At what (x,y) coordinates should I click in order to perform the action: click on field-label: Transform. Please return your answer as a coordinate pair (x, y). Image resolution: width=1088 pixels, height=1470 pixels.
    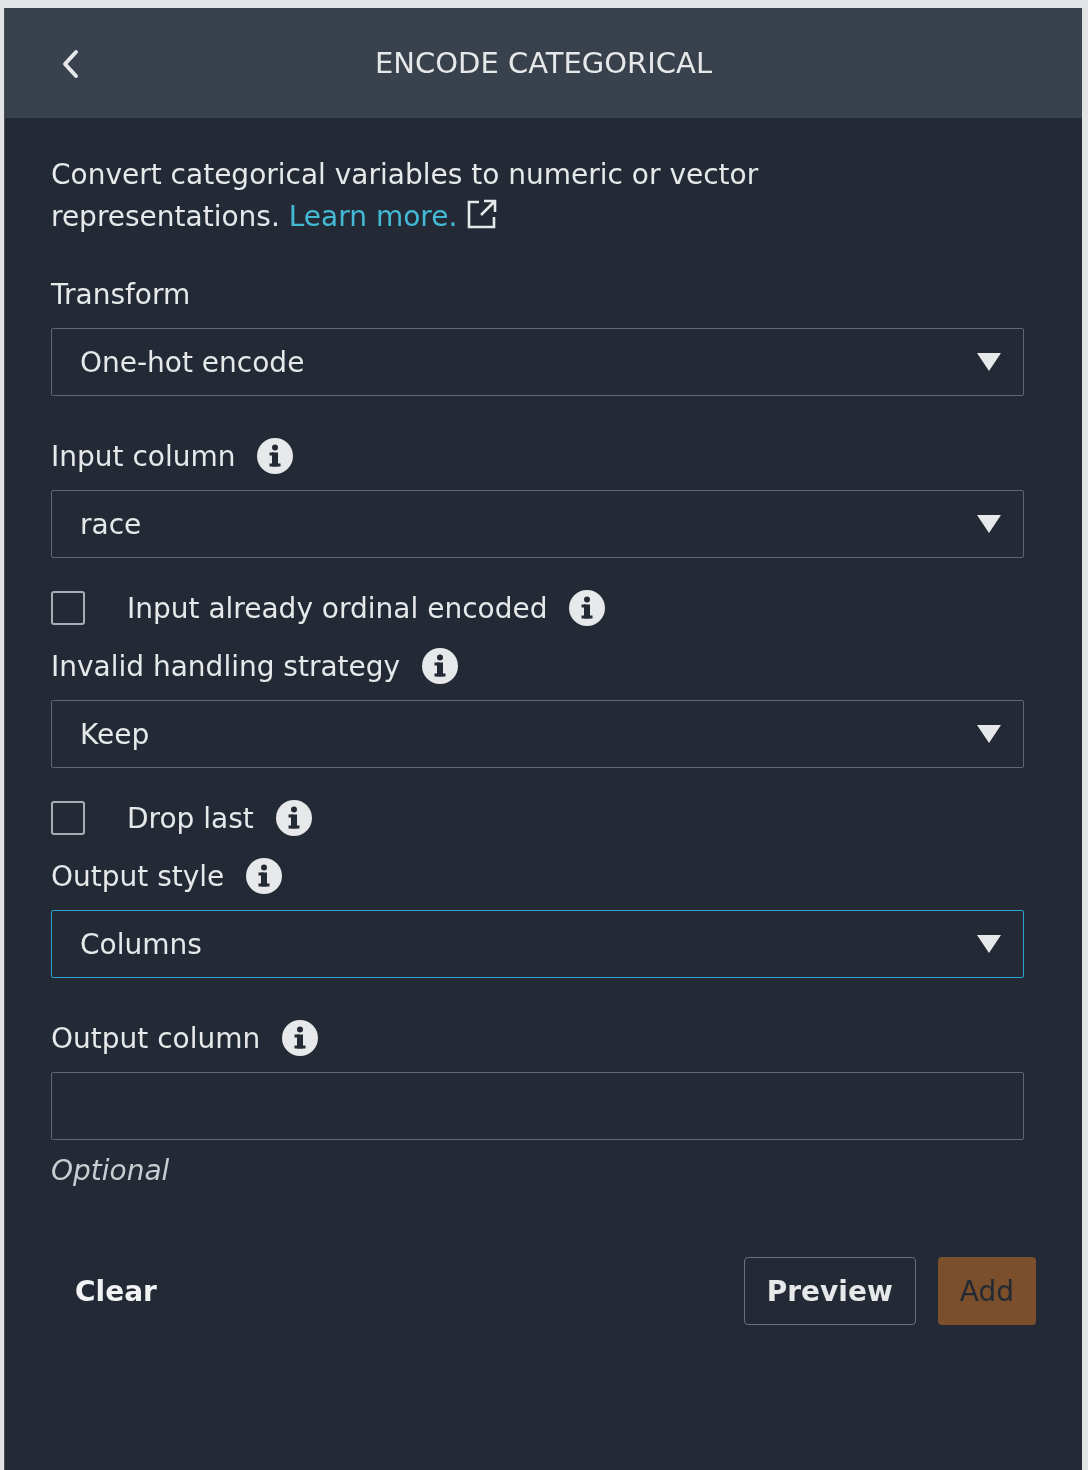
    Looking at the image, I should click on (121, 294).